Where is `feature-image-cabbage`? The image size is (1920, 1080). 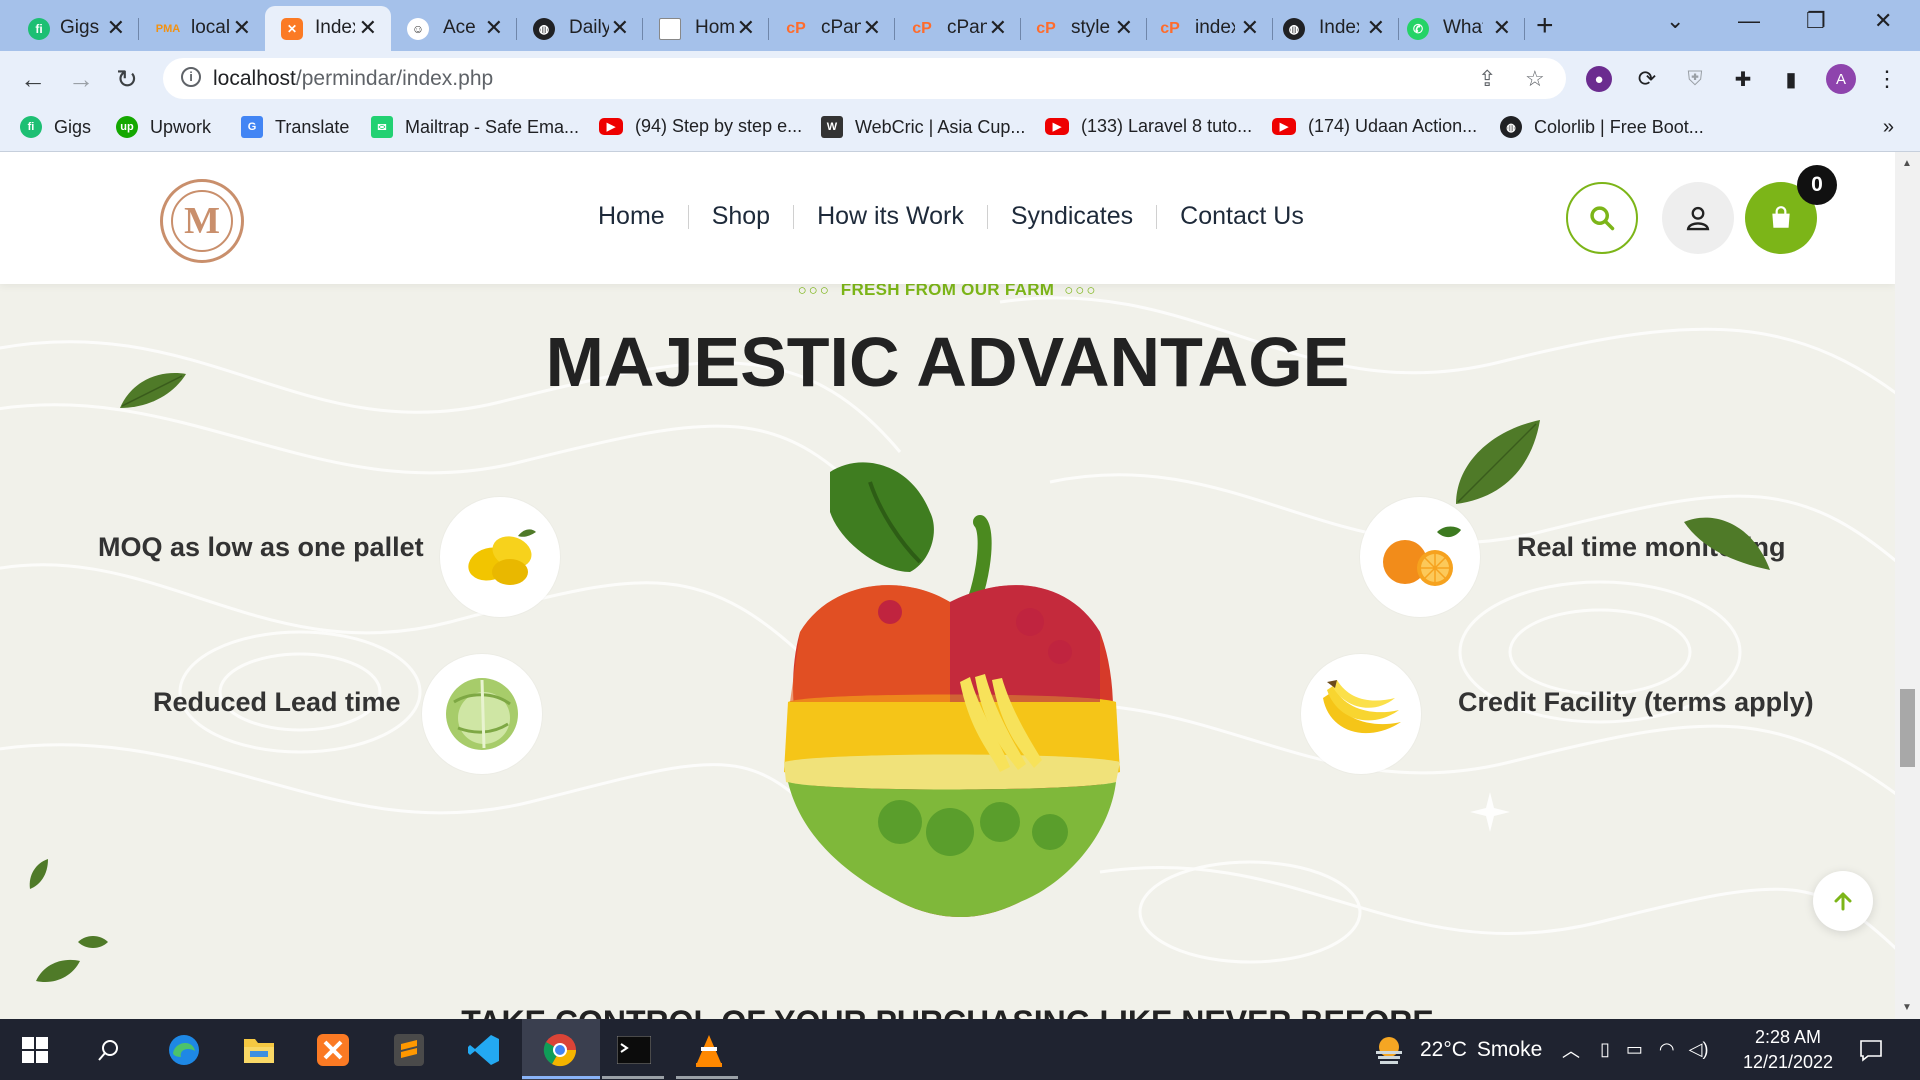 feature-image-cabbage is located at coordinates (482, 714).